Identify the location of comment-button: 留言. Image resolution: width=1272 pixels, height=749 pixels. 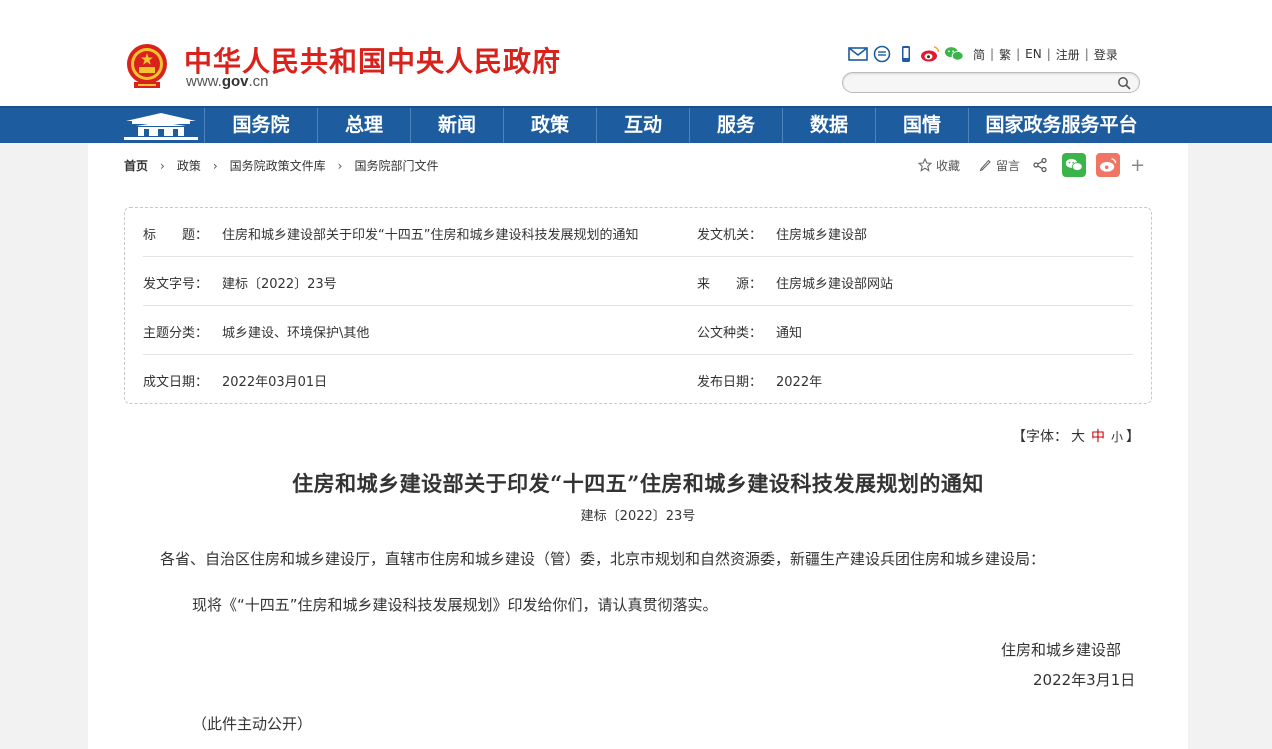
(999, 165).